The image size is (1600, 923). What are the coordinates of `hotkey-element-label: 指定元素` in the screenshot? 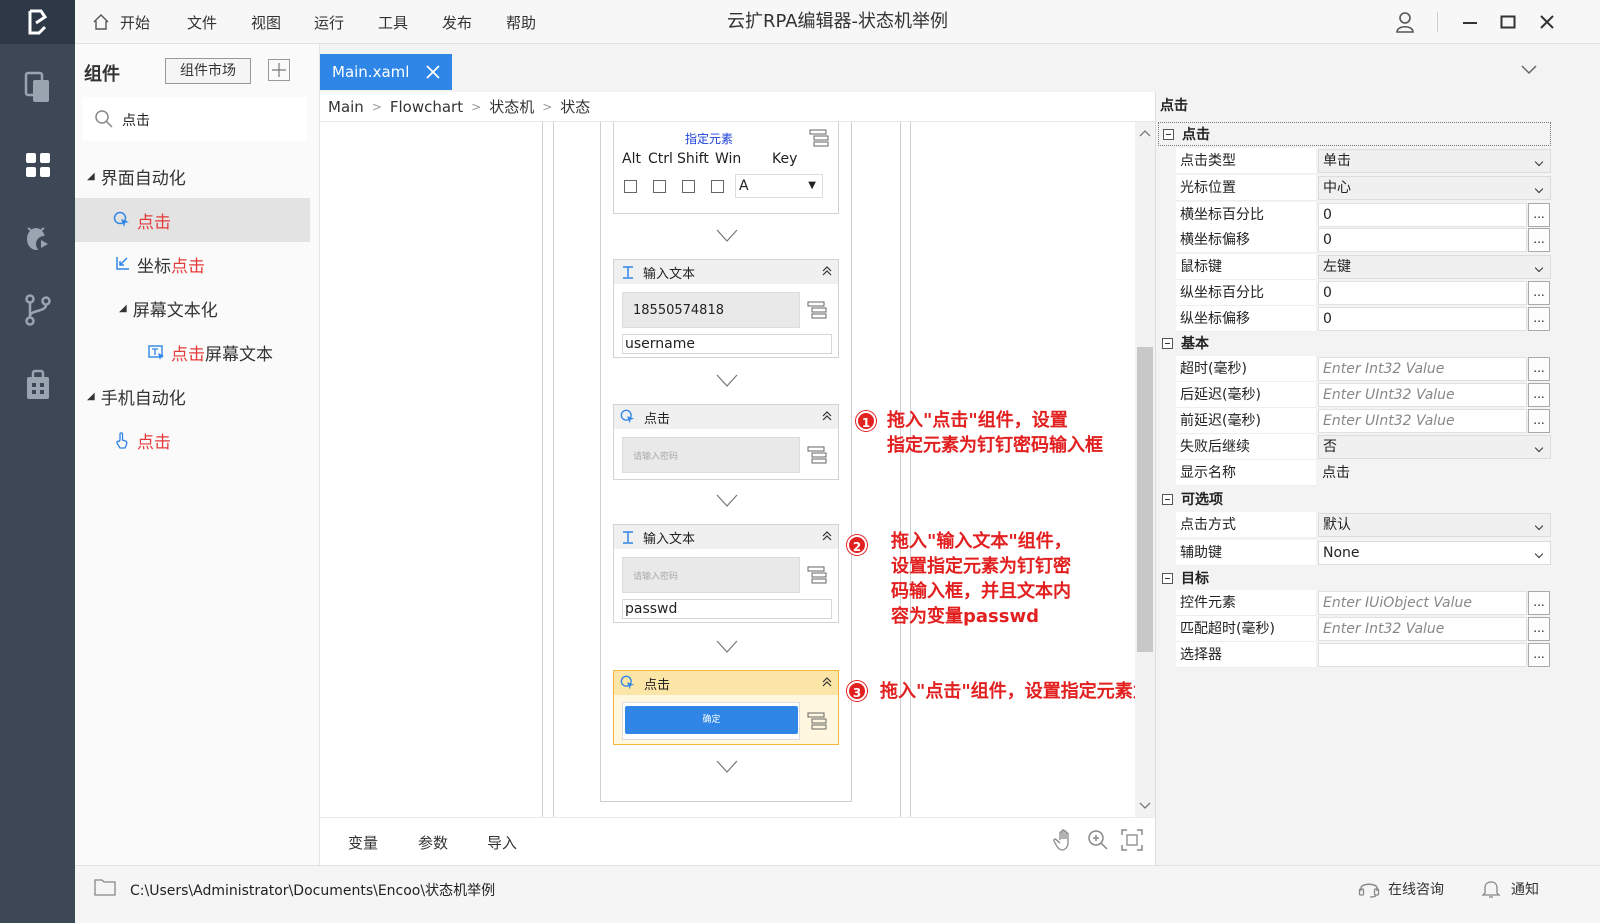 It's located at (709, 138).